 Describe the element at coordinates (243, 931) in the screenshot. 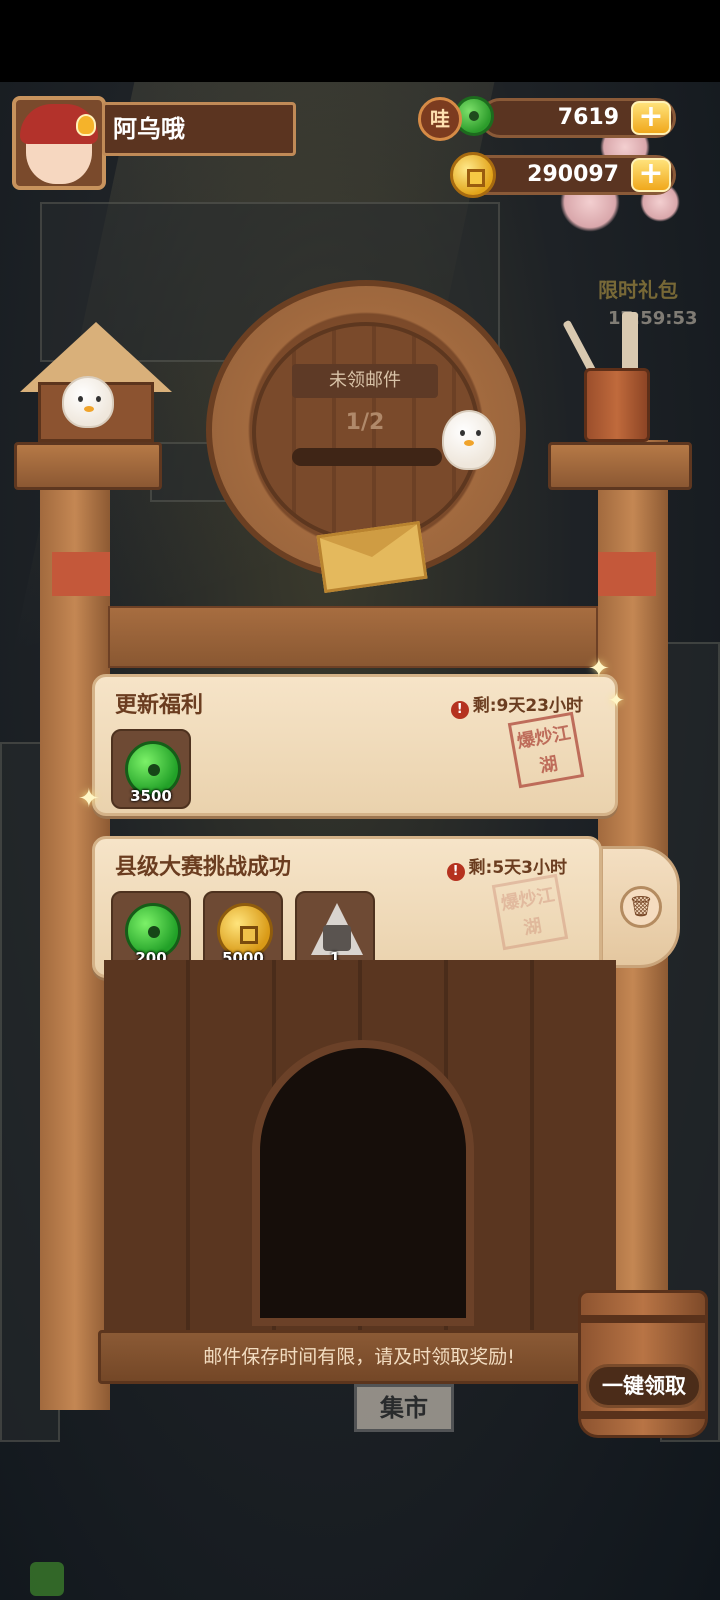

I see `reward-item: 5000` at that location.